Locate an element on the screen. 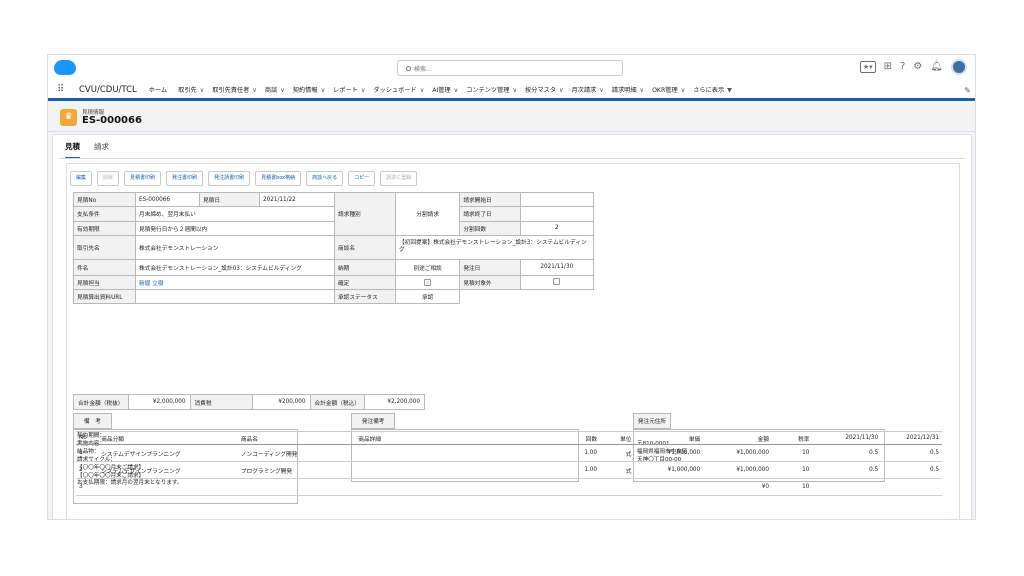 This screenshot has width=1024, height=576. remarks-label: 備 考 is located at coordinates (92, 421).